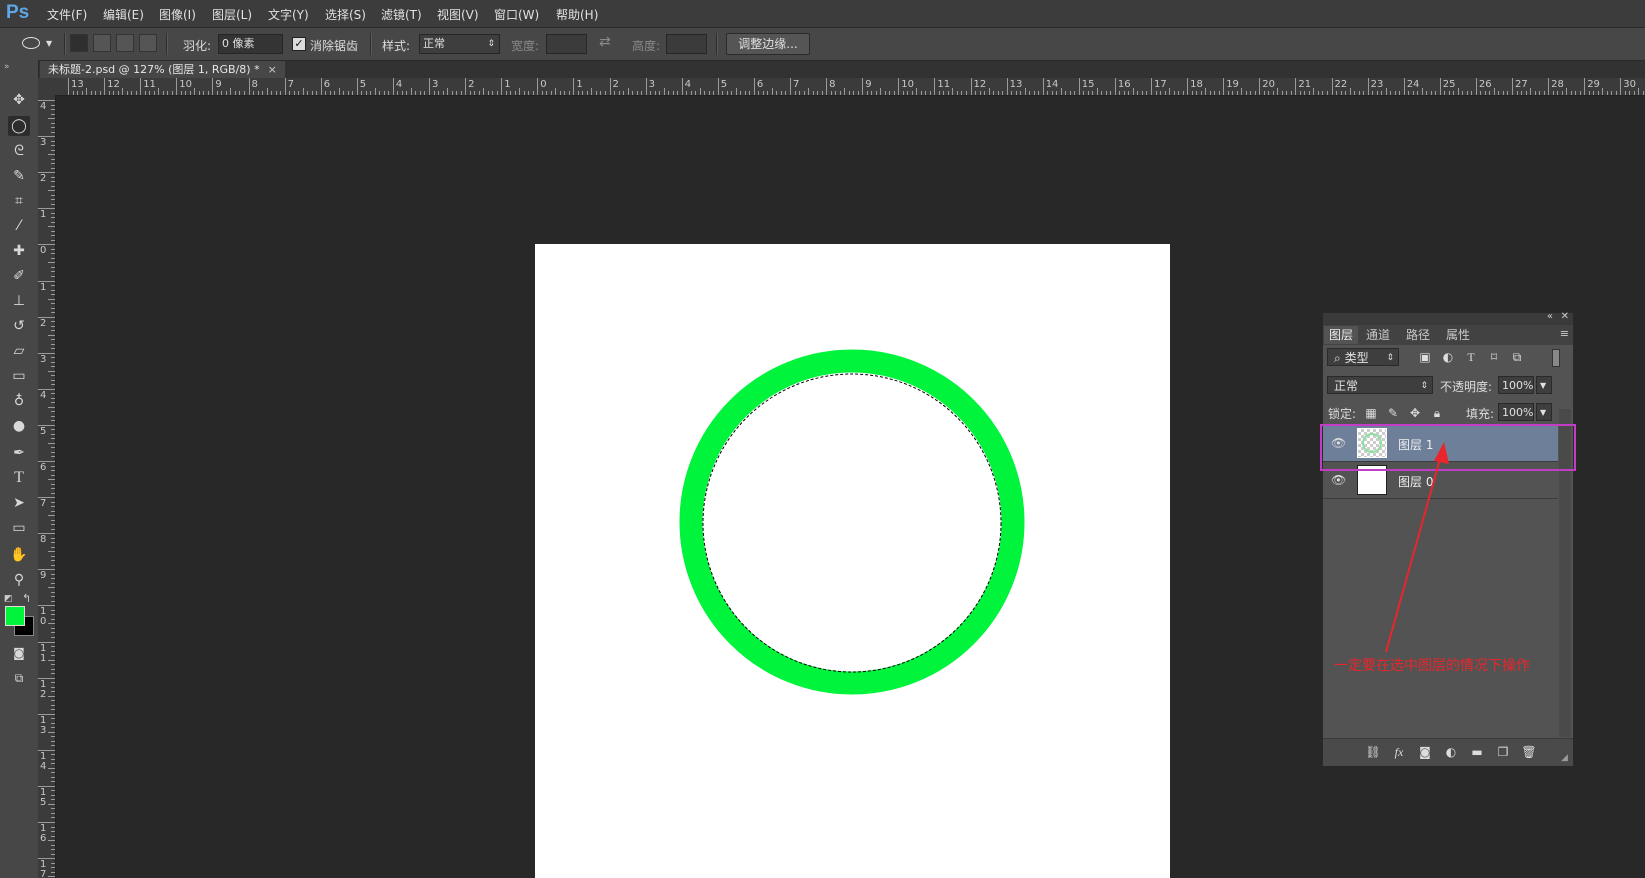  What do you see at coordinates (1417, 547) in the screenshot?
I see `annotation-arrow` at bounding box center [1417, 547].